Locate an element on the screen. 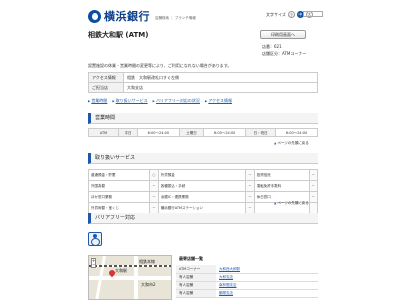 The width and height of the screenshot is (400, 300). anchor-links: 営業時間 取り扱いサービス バリアフリー対応の状況 アクセス情報 is located at coordinates (160, 101).